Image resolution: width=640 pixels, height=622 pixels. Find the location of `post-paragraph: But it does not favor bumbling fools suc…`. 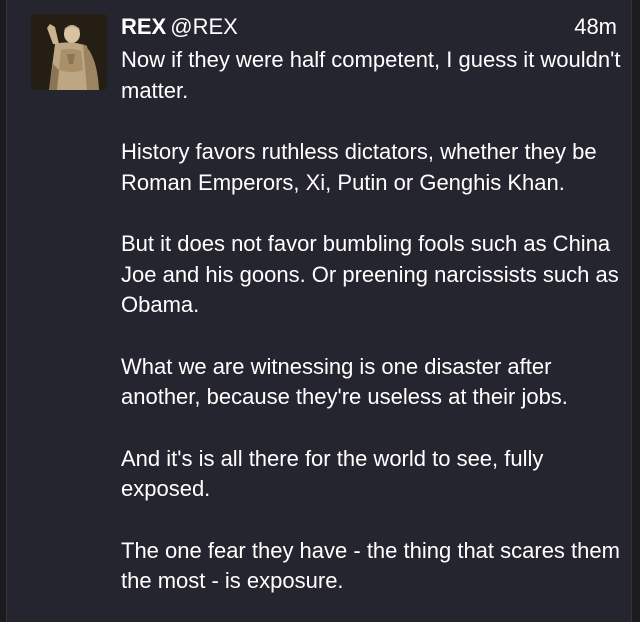

post-paragraph: But it does not favor bumbling fools suc… is located at coordinates (370, 274).